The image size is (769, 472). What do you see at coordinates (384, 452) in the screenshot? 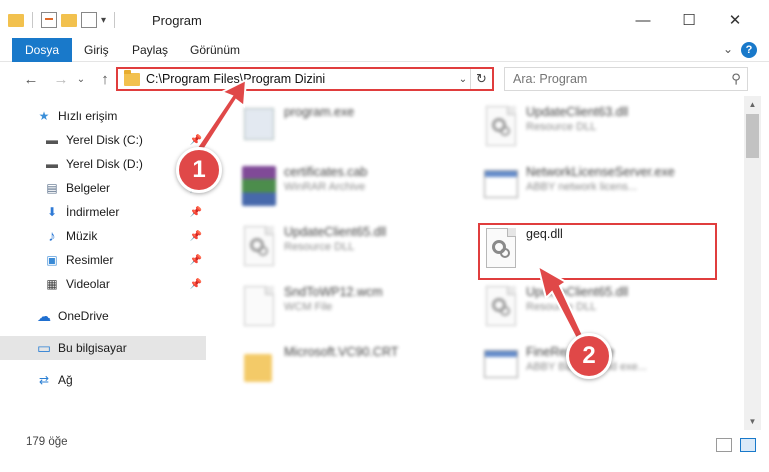
I see `status-bar: 179 öğe` at bounding box center [384, 452].